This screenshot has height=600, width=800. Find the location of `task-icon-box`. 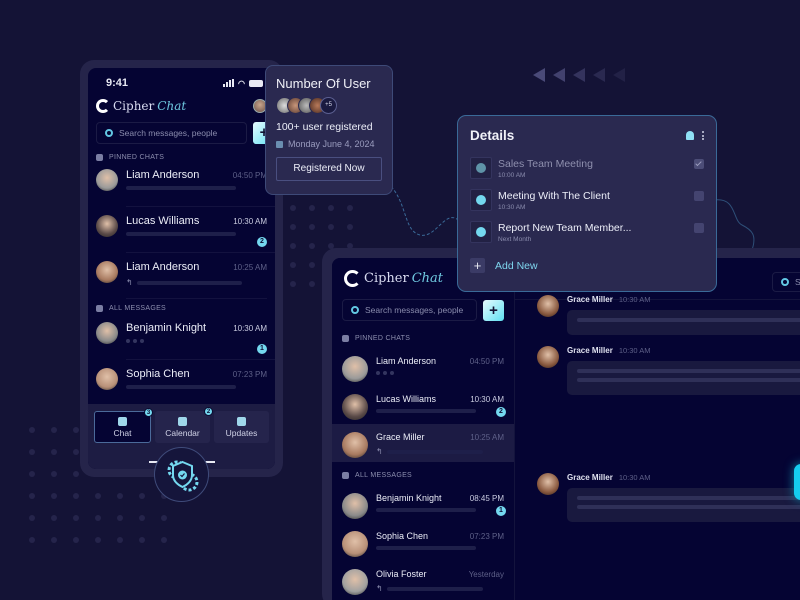

task-icon-box is located at coordinates (481, 200).